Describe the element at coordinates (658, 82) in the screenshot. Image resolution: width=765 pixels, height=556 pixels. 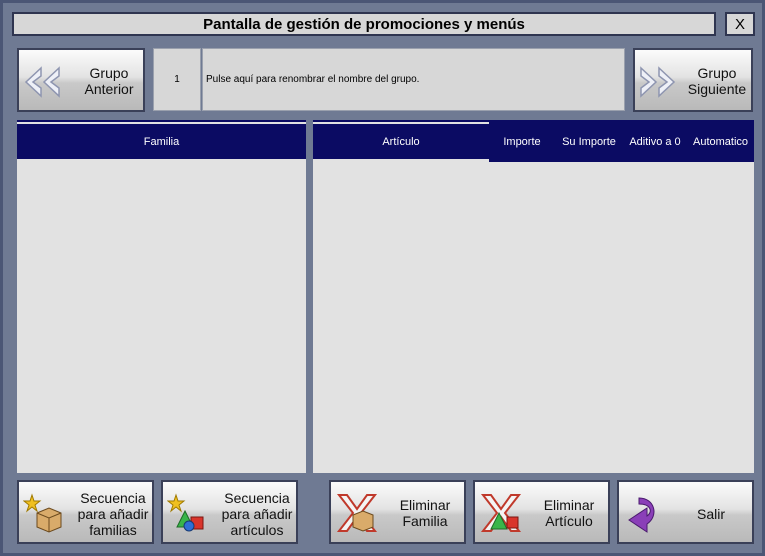
I see `double-arrow-right-icon` at that location.